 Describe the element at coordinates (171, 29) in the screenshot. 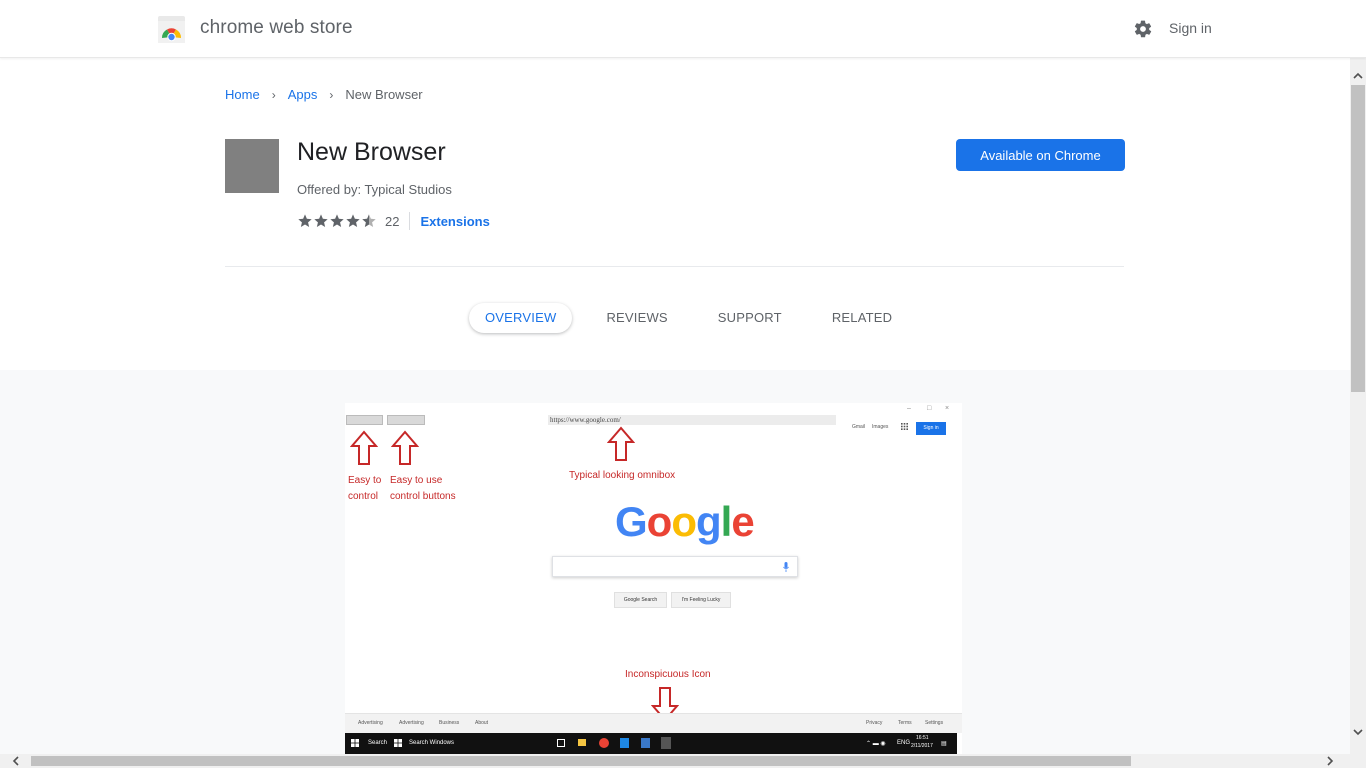

I see `chrome-web-store-logo` at that location.